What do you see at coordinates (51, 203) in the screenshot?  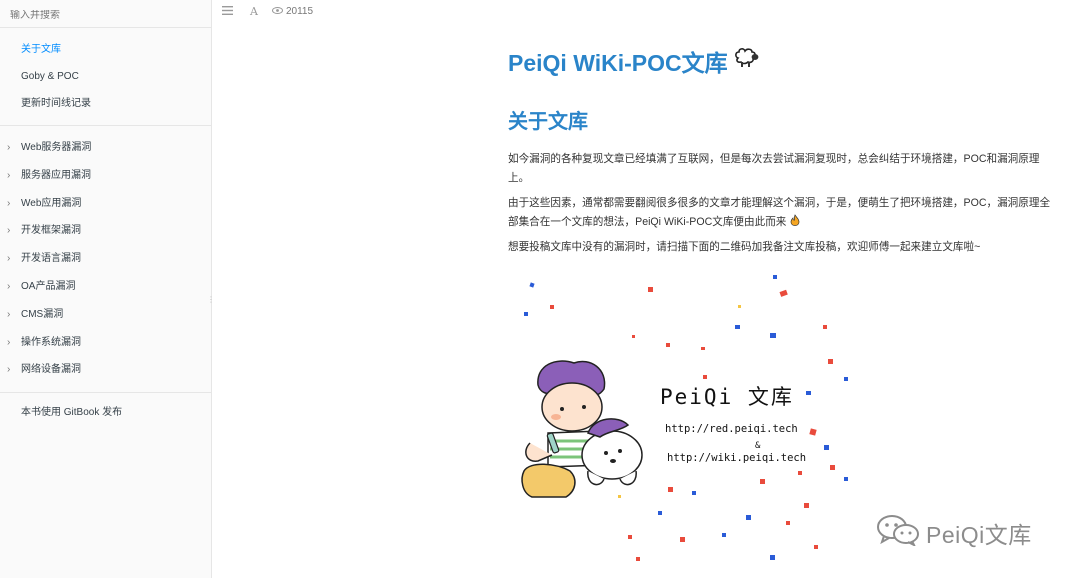 I see `sidebar-item-label: Web应用漏洞` at bounding box center [51, 203].